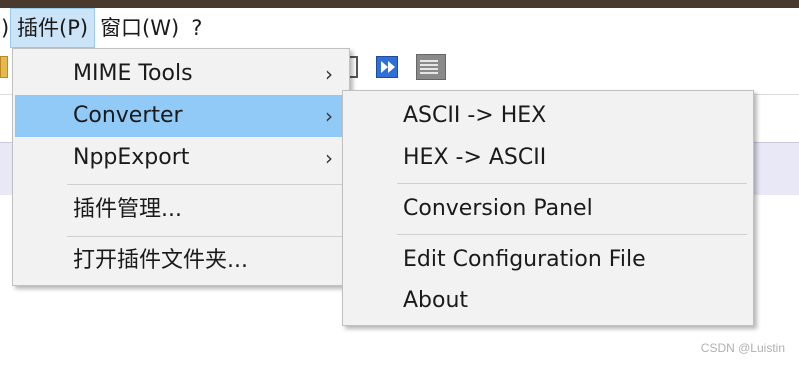 This screenshot has width=799, height=365. I want to click on menu-item-conversion-panel: Conversion Panel, so click(548, 209).